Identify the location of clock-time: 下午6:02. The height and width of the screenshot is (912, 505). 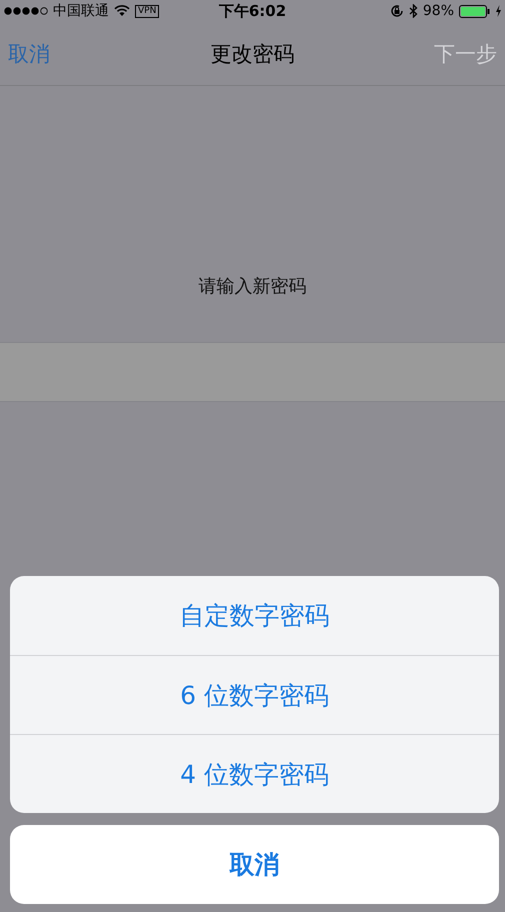
(252, 11).